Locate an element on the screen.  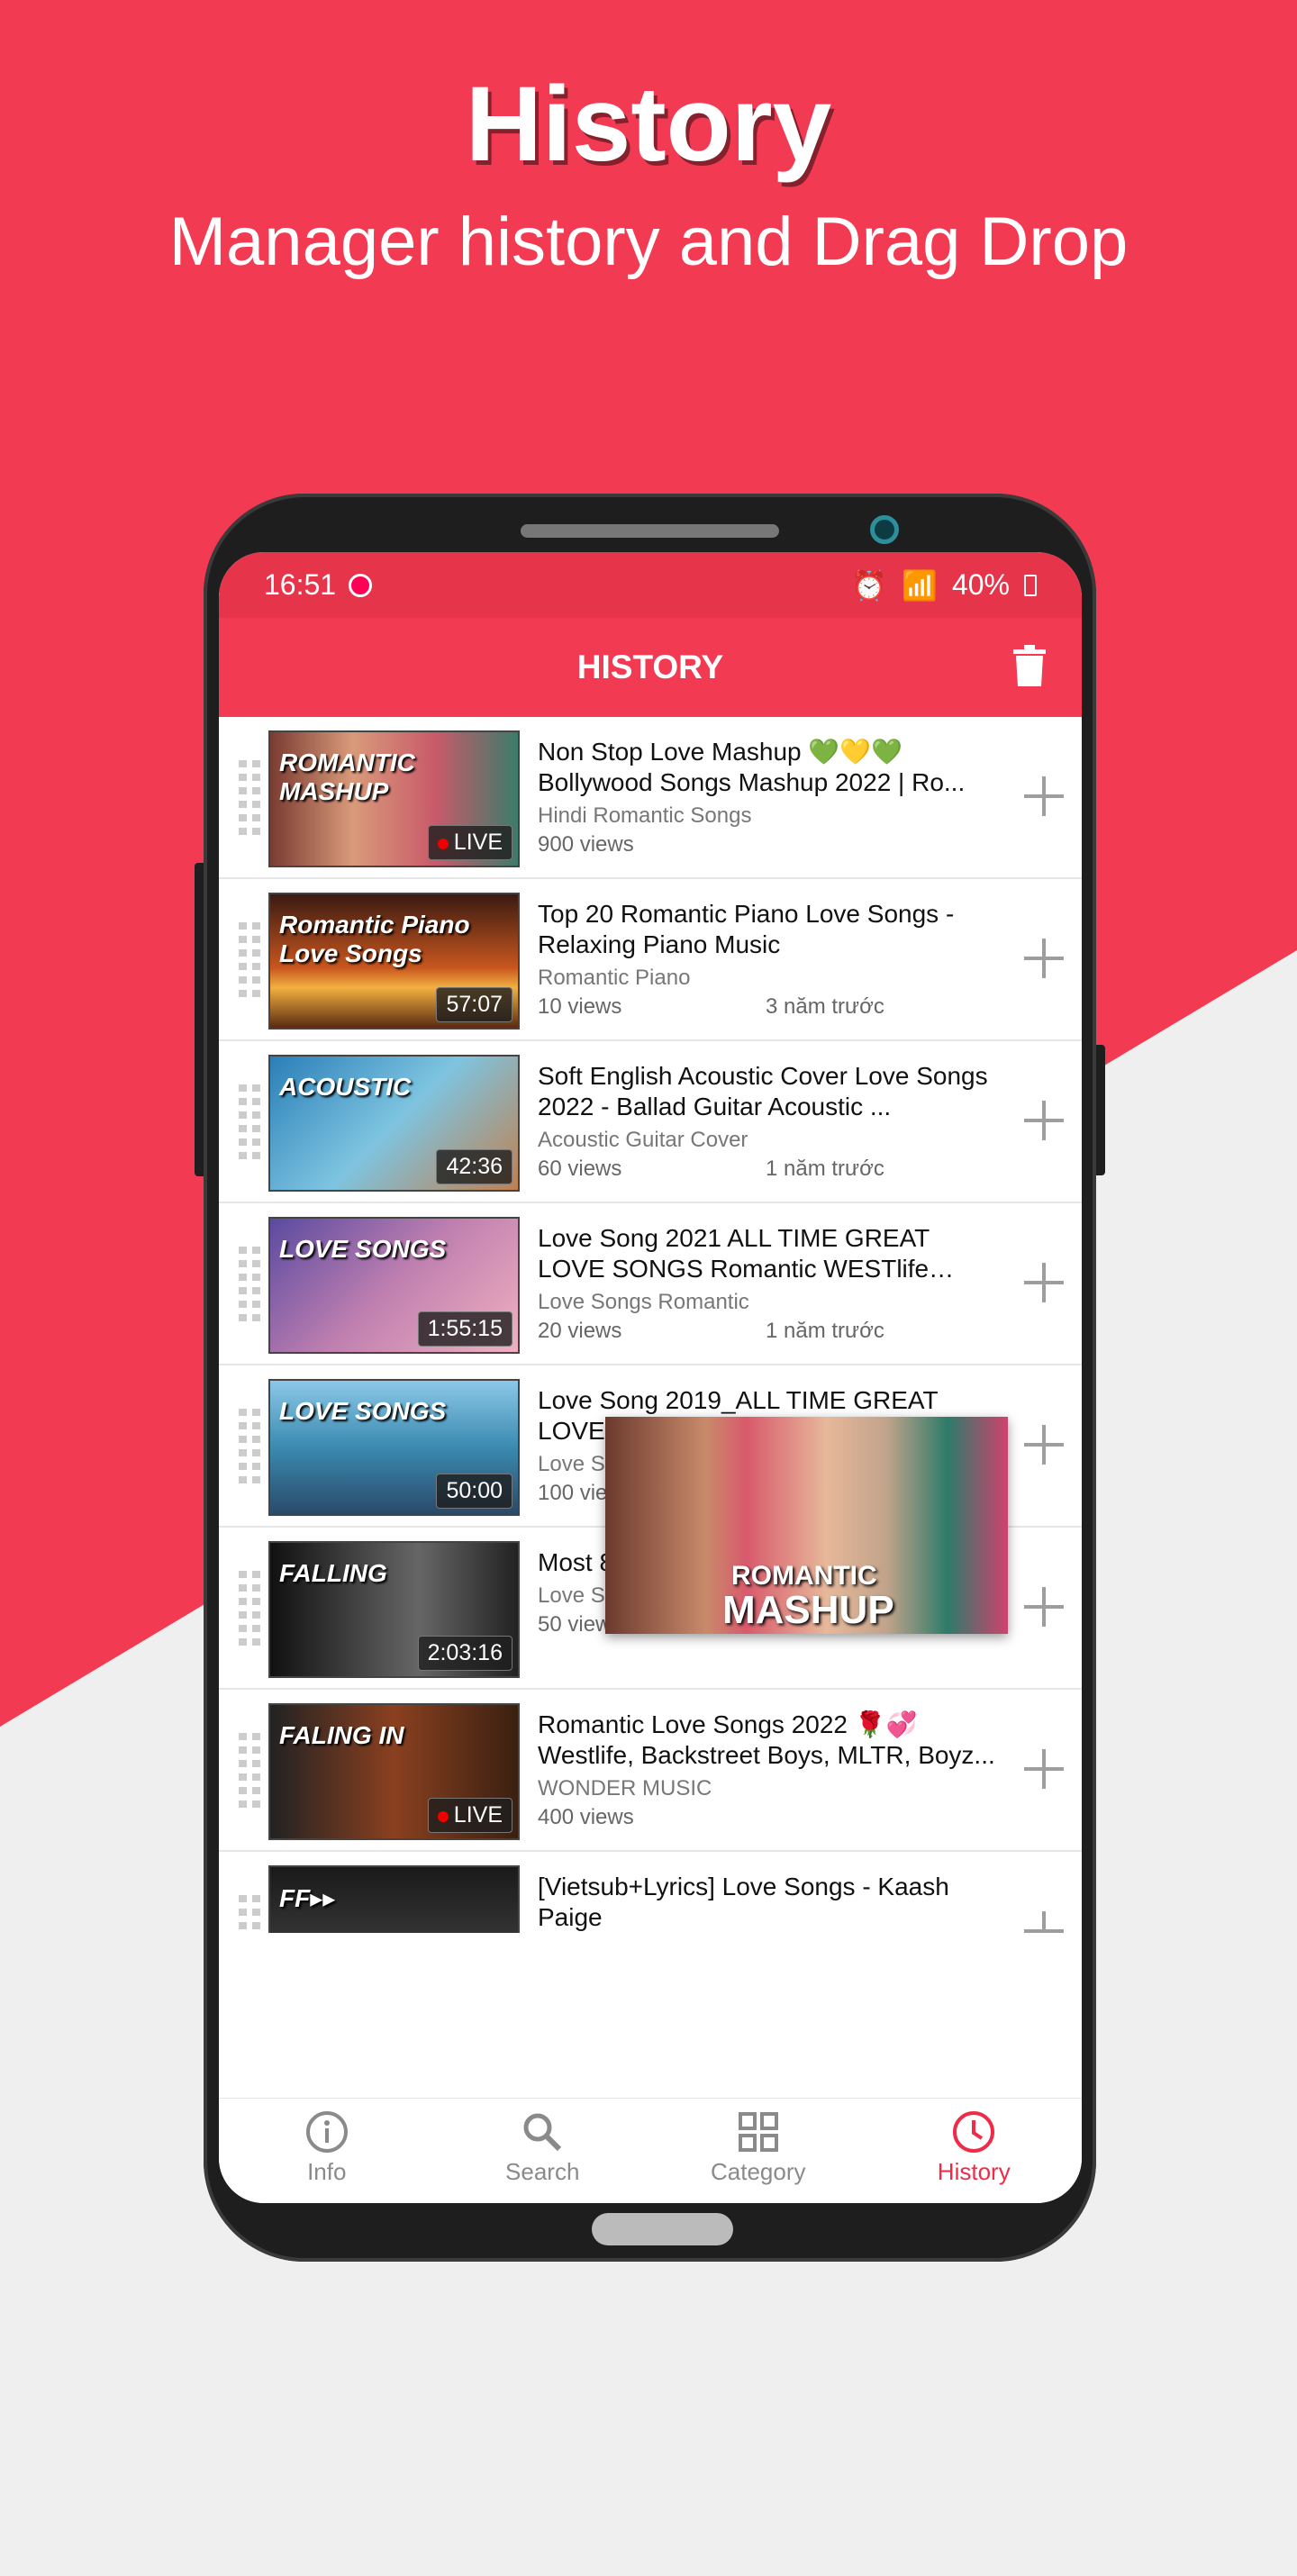
view-count: 900 views is located at coordinates (586, 844).